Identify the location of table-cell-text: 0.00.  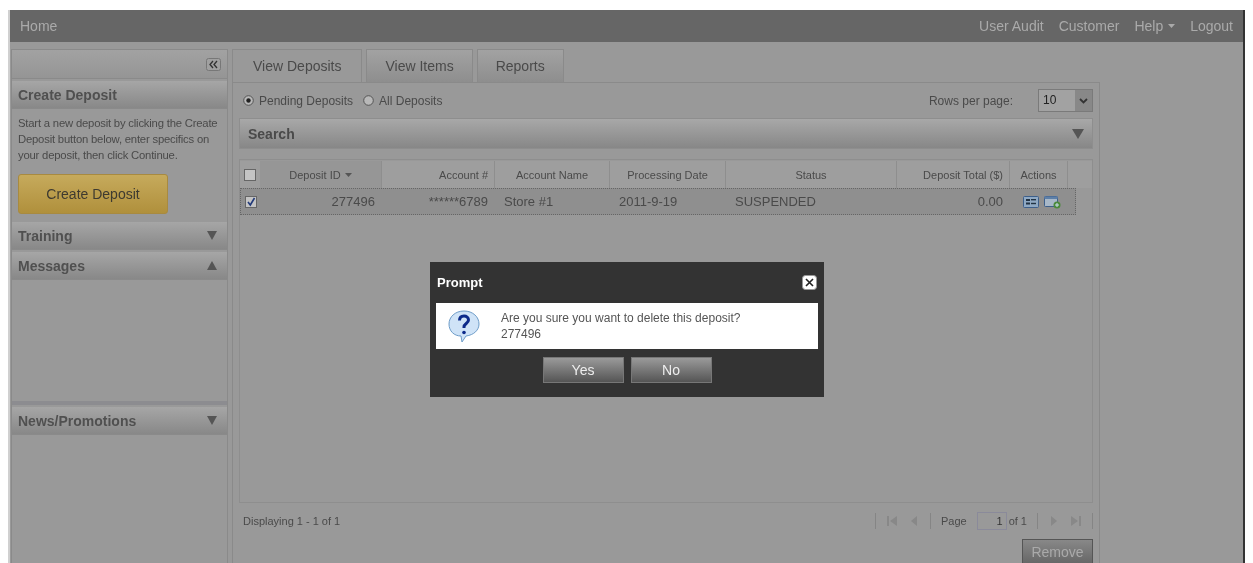
(990, 202).